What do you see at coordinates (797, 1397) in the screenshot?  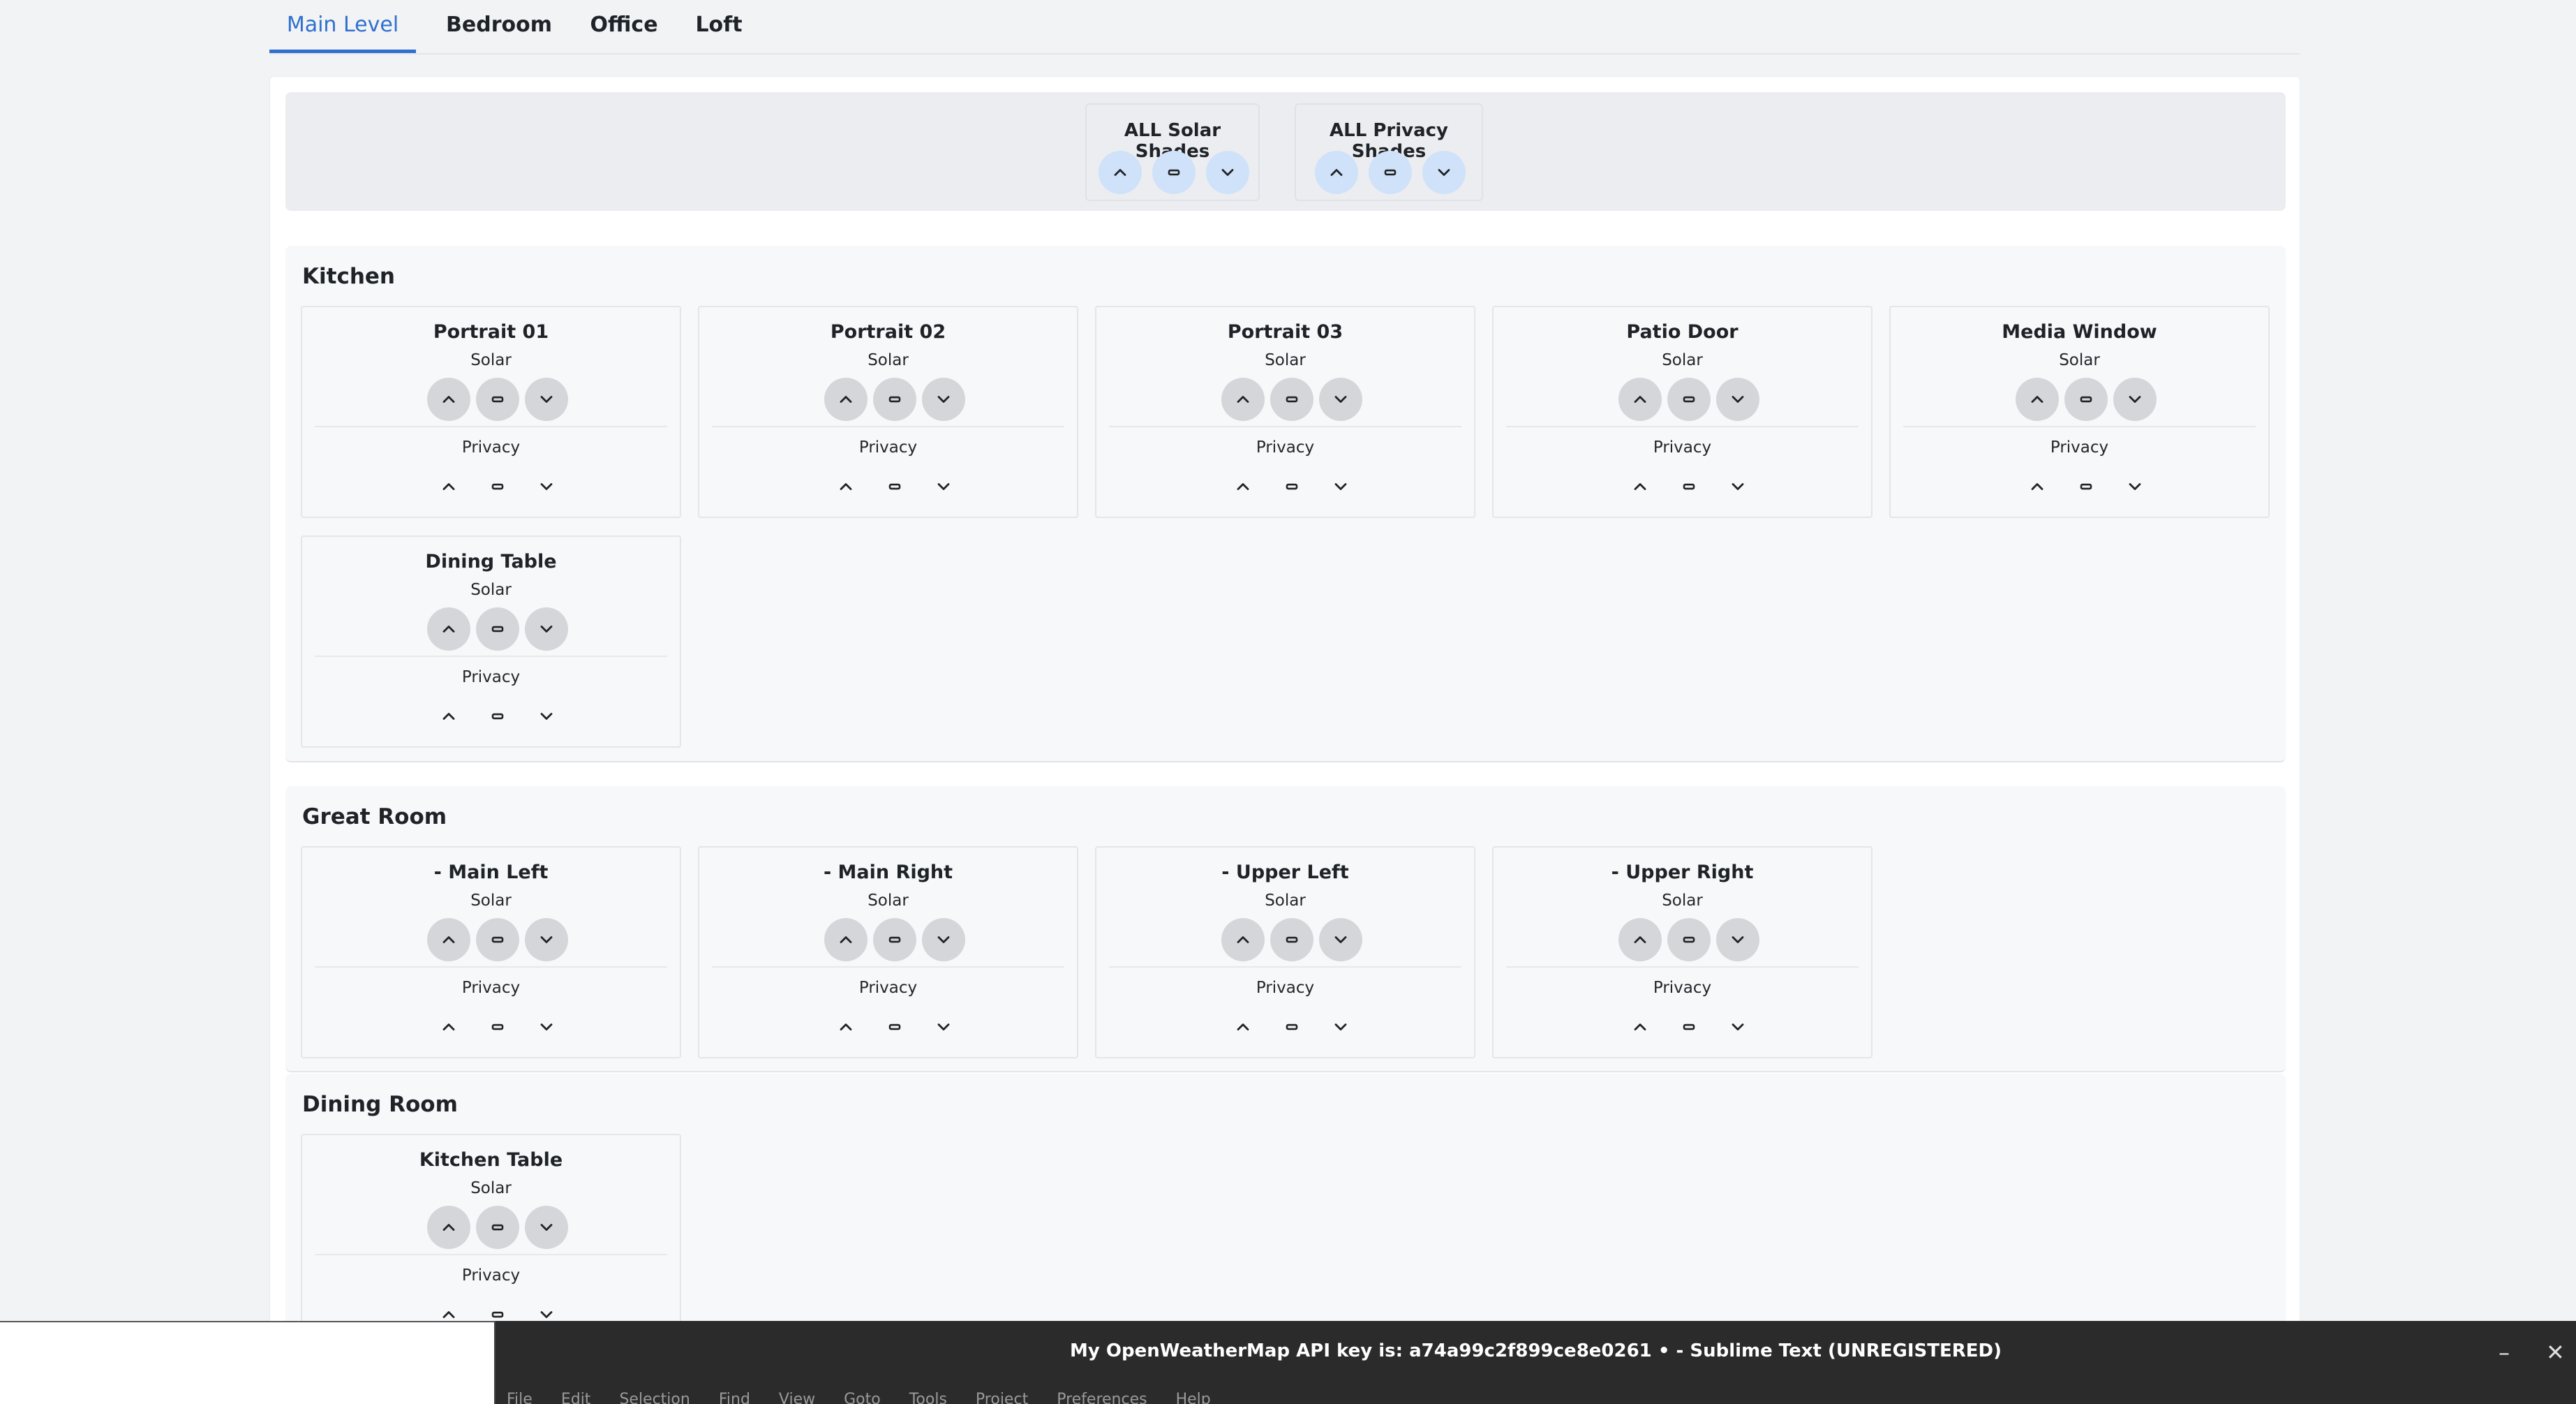 I see `menu-item-view: View` at bounding box center [797, 1397].